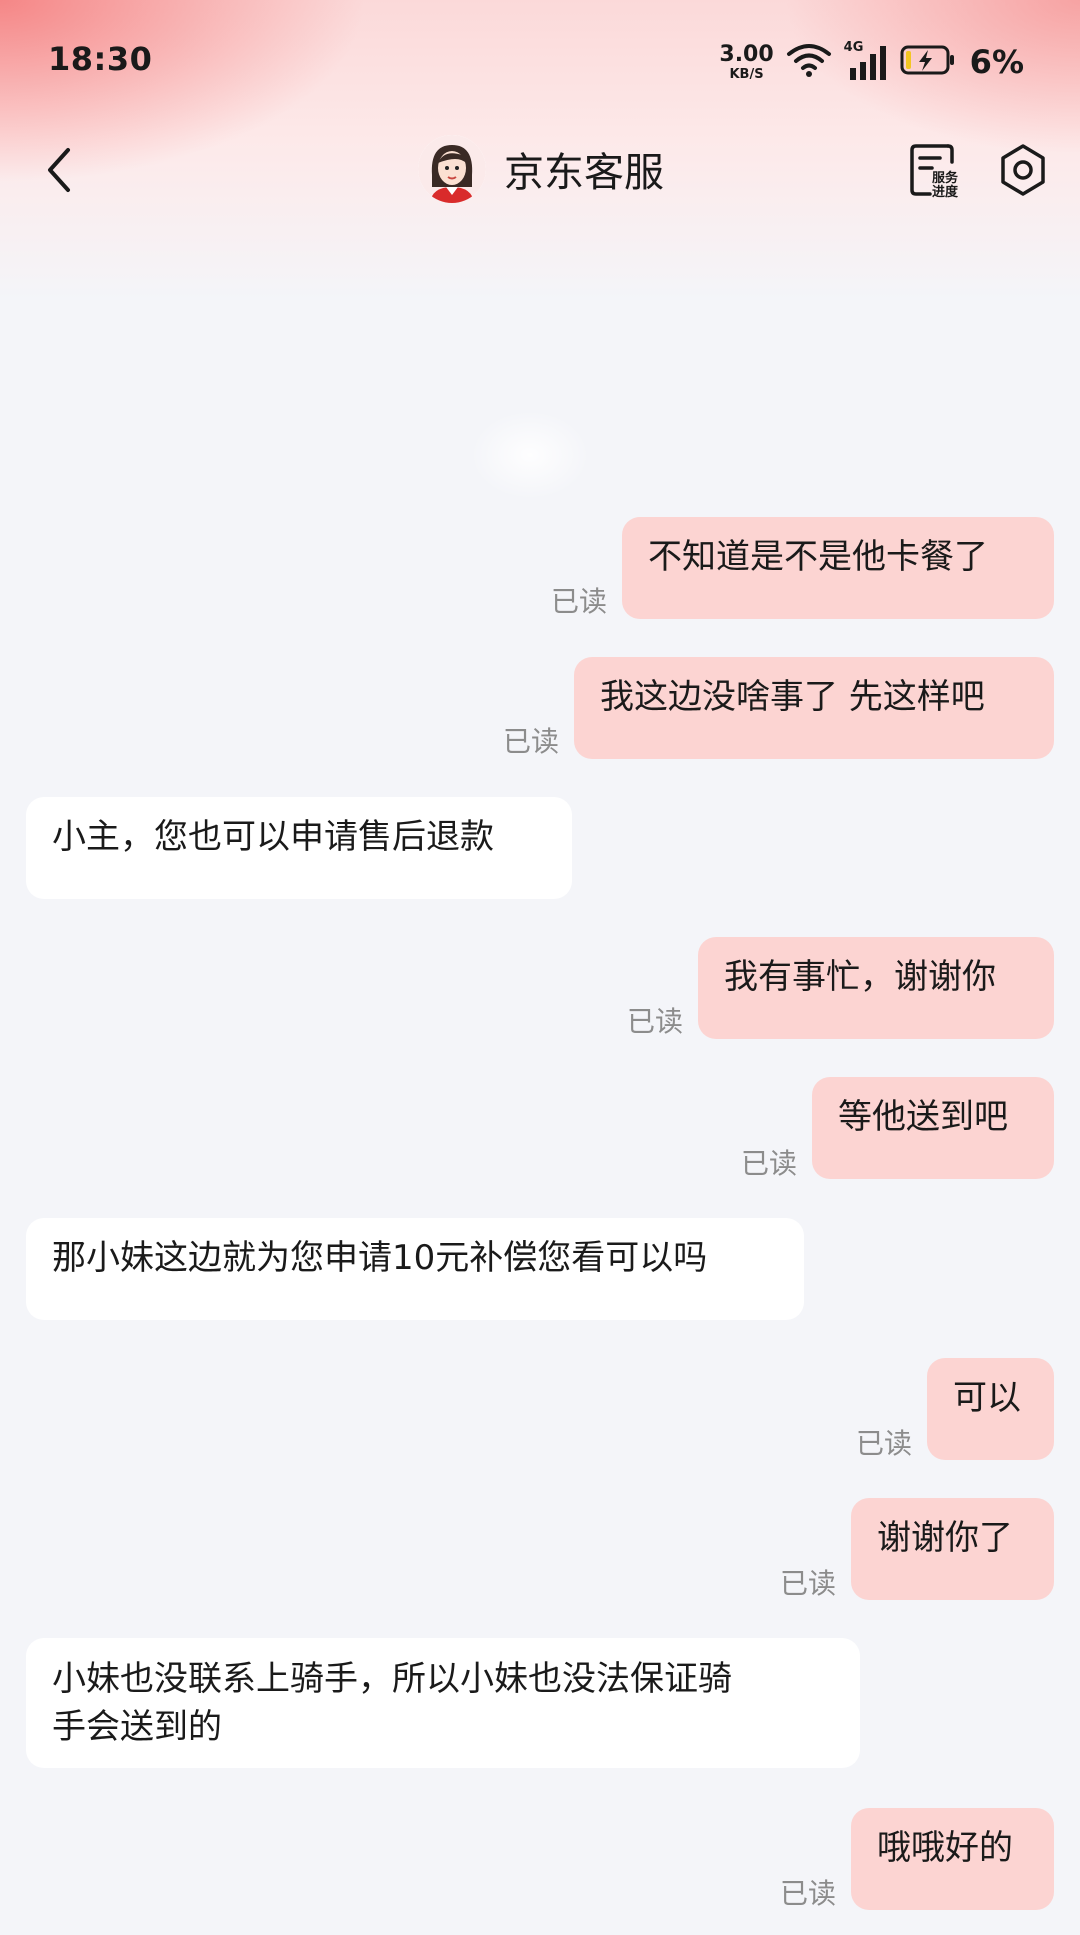  Describe the element at coordinates (452, 169) in the screenshot. I see `agent-avatar` at that location.